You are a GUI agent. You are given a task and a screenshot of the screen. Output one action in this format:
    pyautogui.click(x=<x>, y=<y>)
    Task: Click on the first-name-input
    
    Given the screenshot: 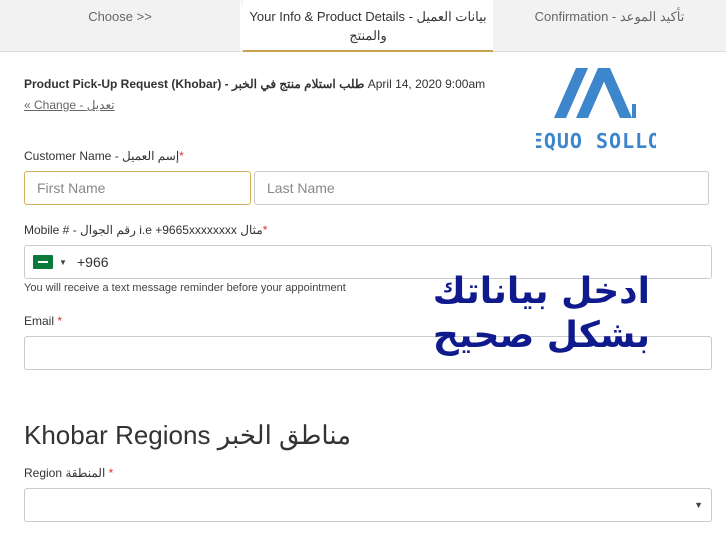 What is the action you would take?
    pyautogui.click(x=137, y=188)
    